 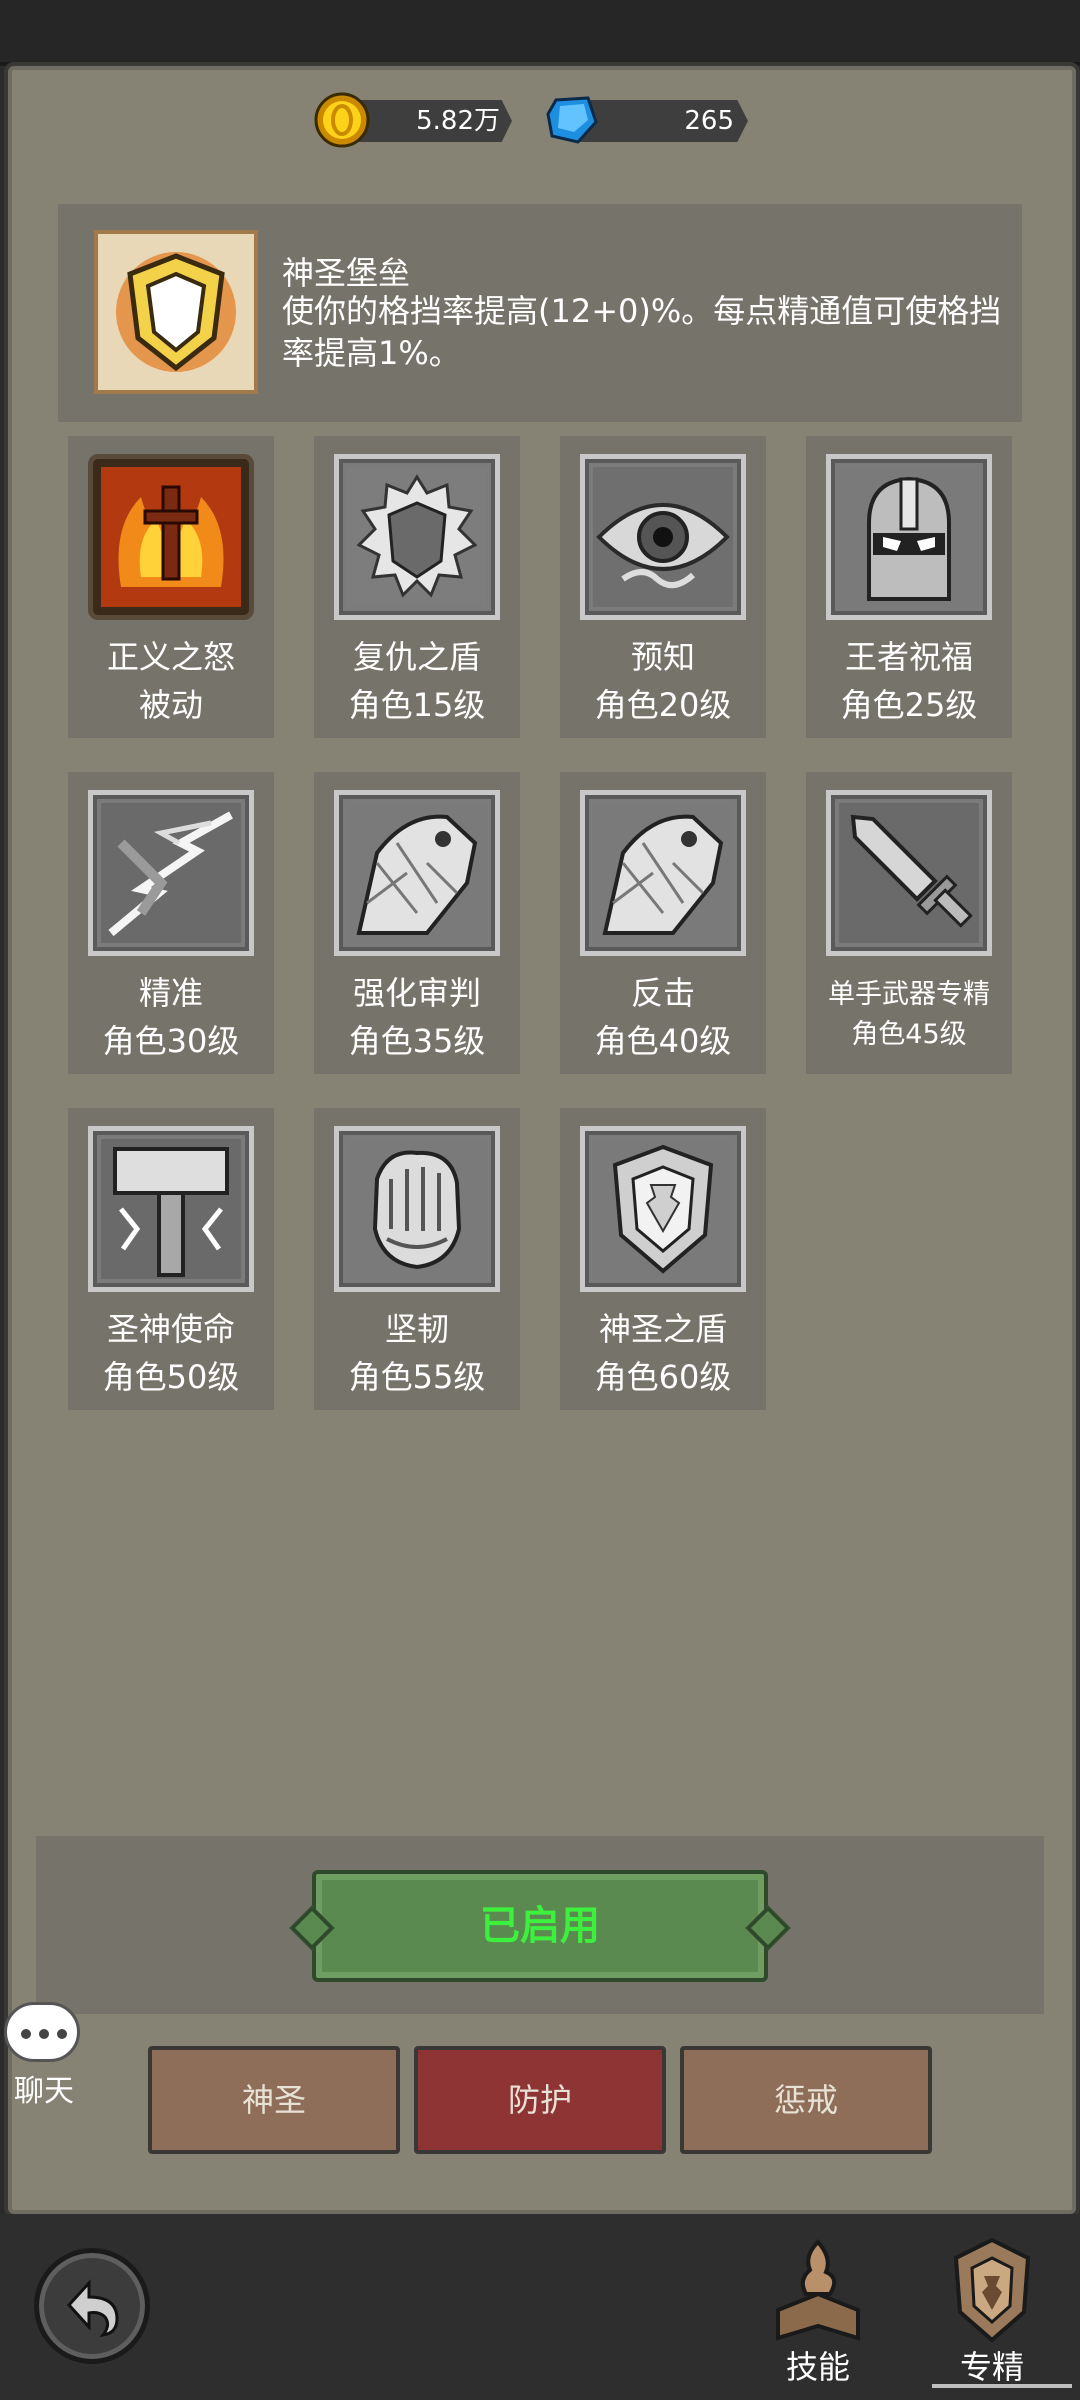 What do you see at coordinates (42, 2032) in the screenshot?
I see `chat-bubble-icon` at bounding box center [42, 2032].